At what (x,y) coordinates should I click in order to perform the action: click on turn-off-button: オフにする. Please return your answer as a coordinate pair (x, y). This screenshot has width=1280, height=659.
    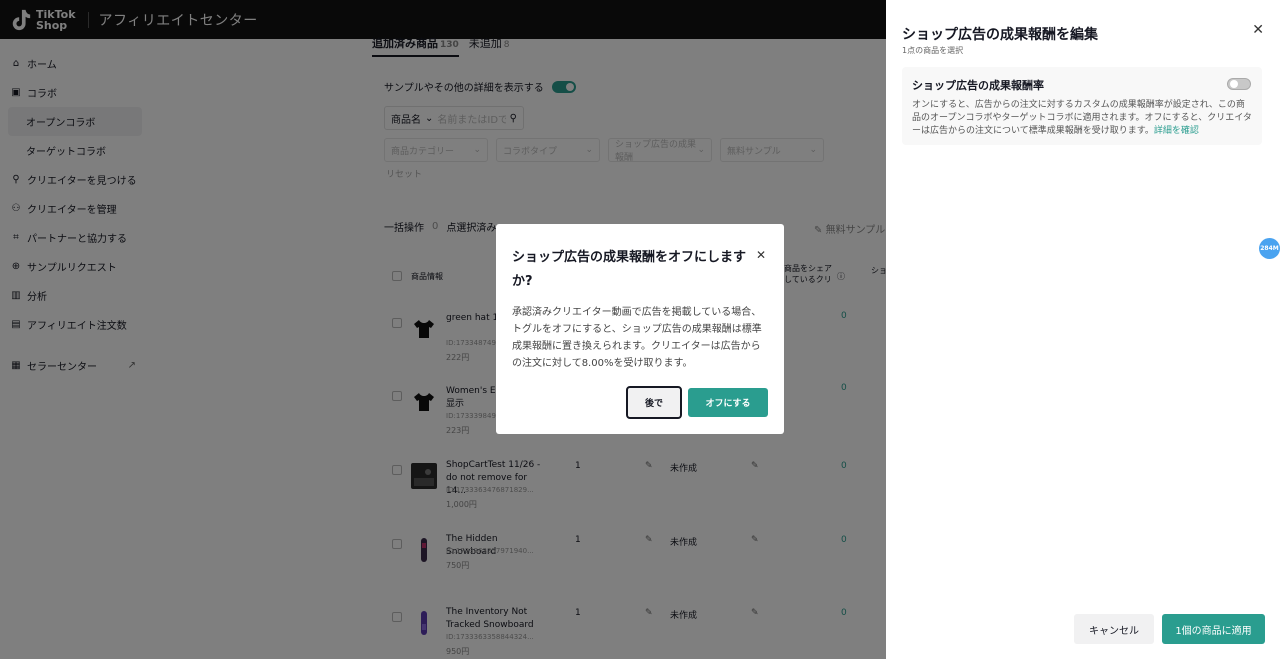
    Looking at the image, I should click on (728, 402).